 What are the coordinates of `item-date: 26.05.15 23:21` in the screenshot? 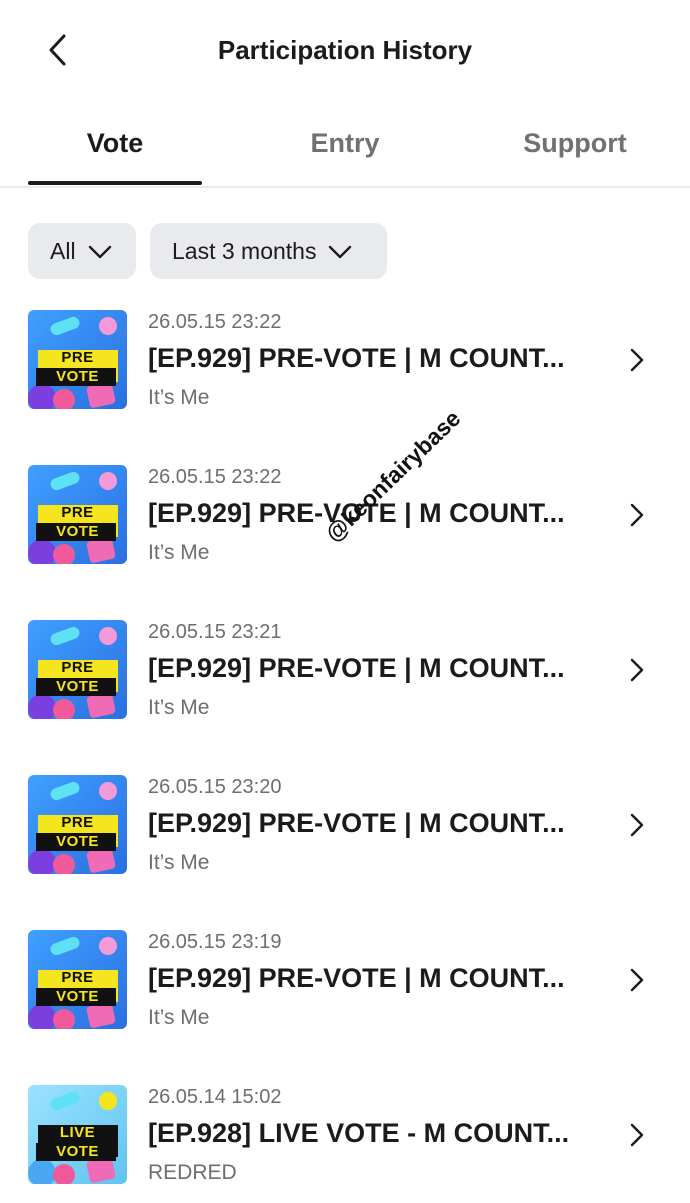 It's located at (215, 632).